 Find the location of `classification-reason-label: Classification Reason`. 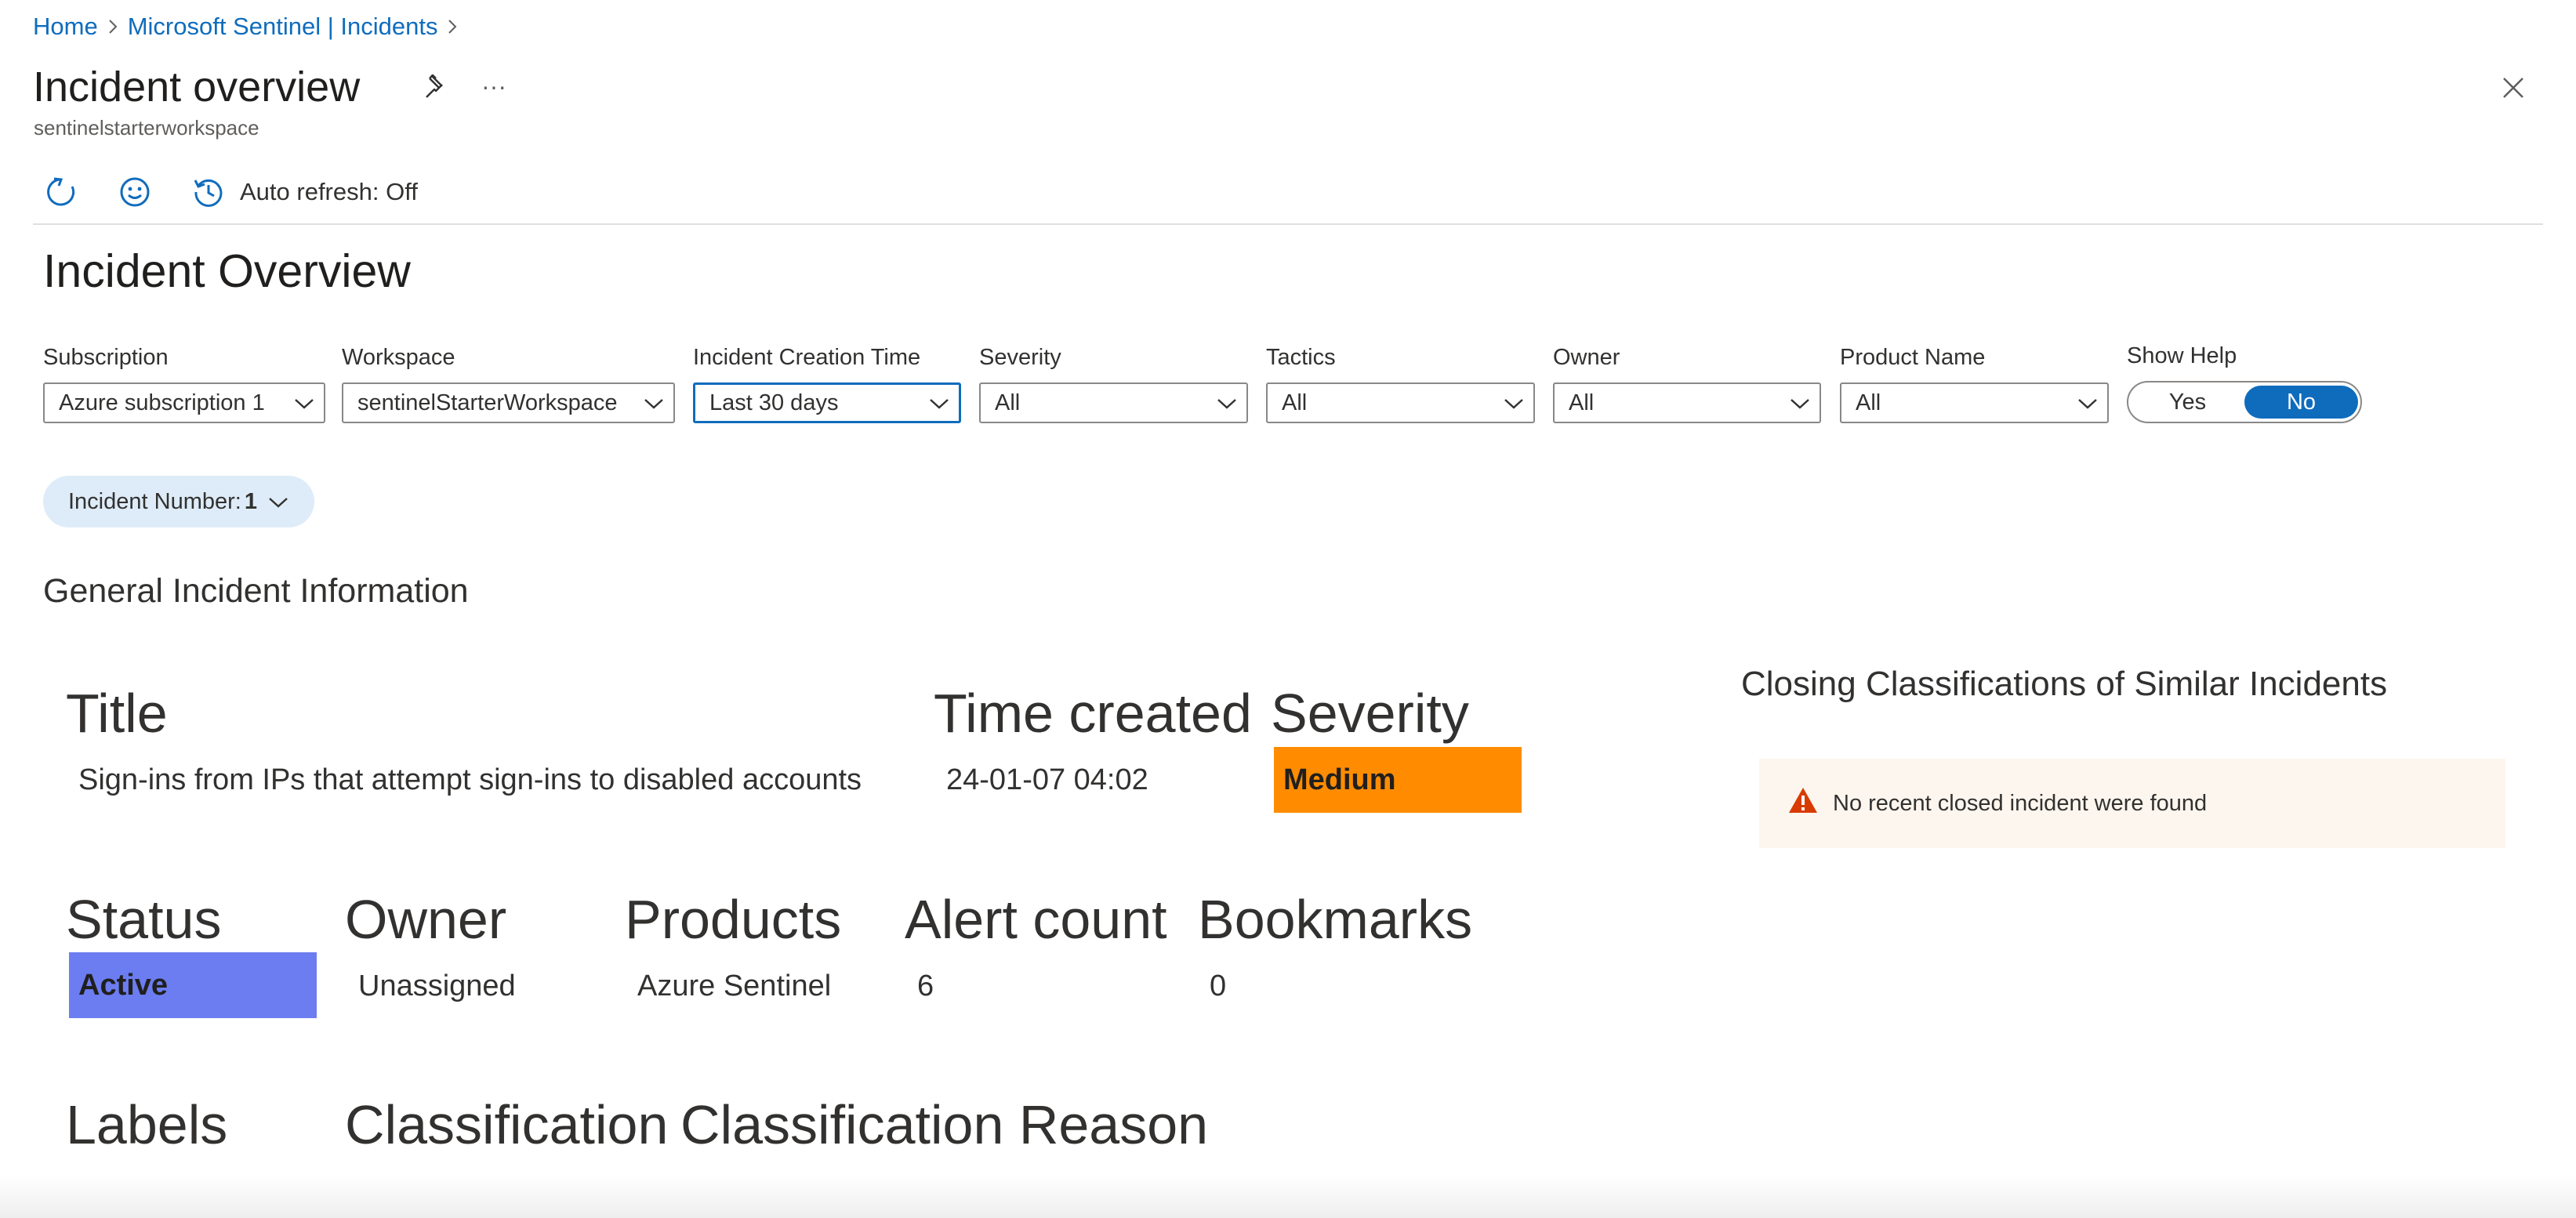

classification-reason-label: Classification Reason is located at coordinates (945, 1124).